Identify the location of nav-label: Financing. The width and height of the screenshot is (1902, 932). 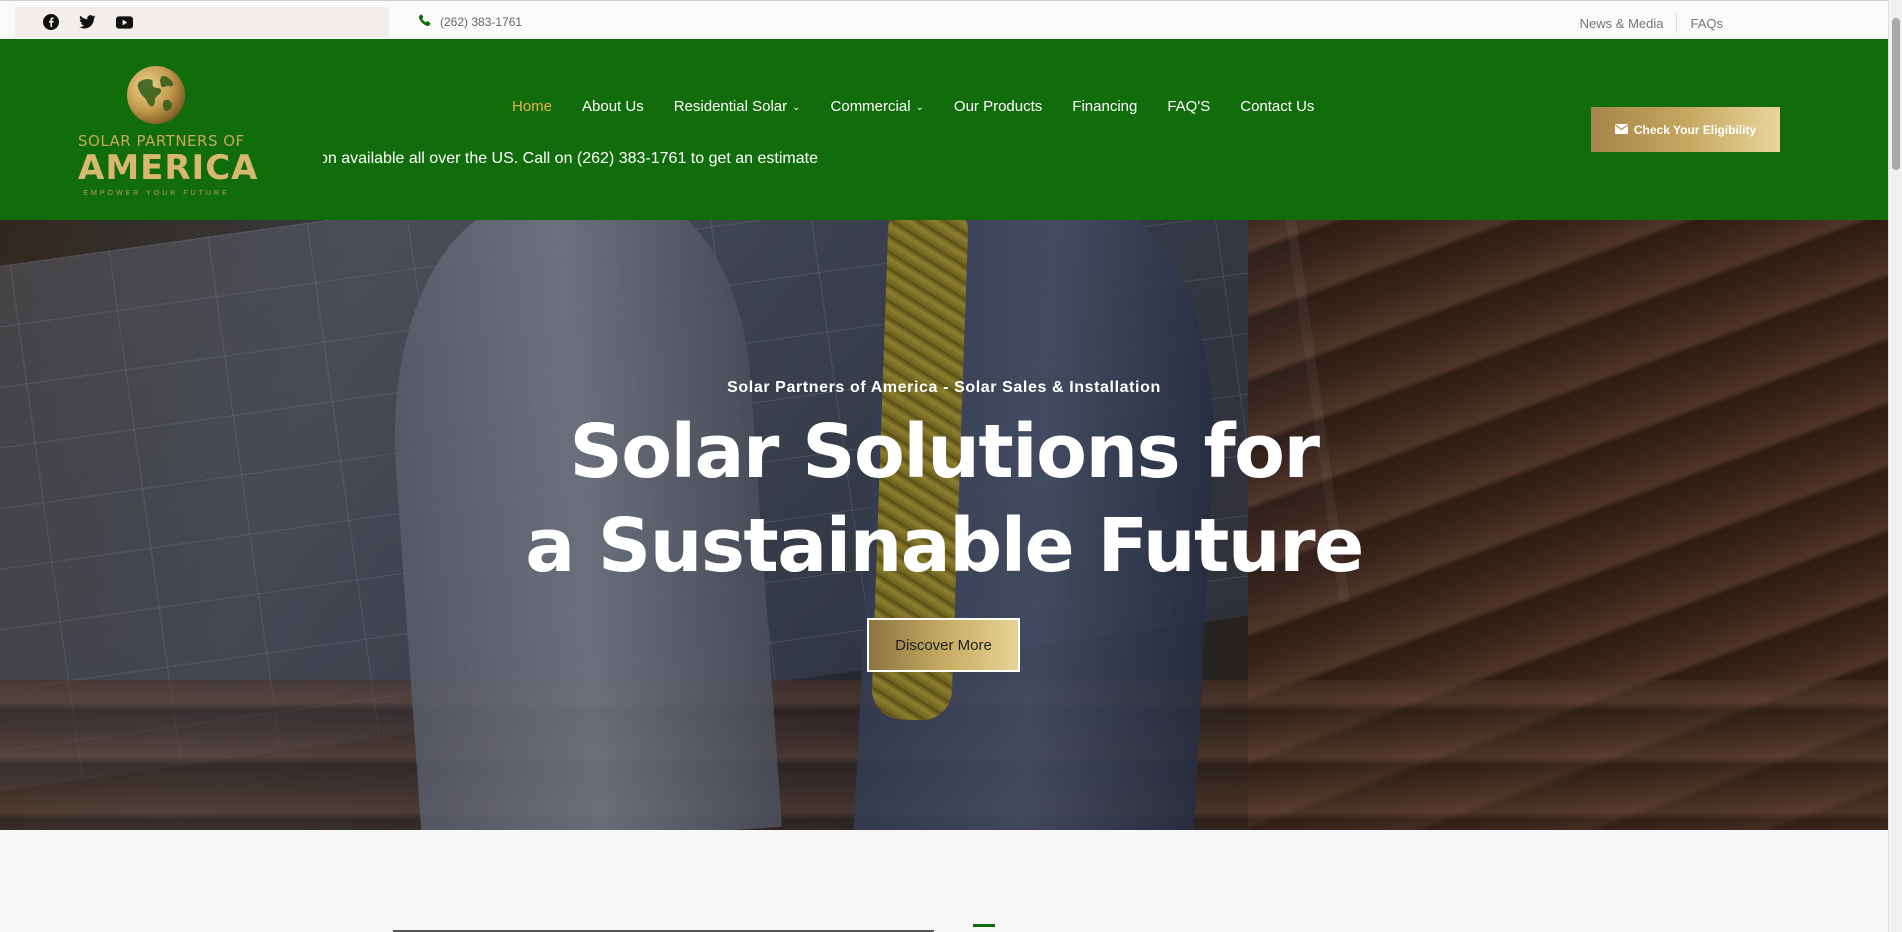
(1105, 106).